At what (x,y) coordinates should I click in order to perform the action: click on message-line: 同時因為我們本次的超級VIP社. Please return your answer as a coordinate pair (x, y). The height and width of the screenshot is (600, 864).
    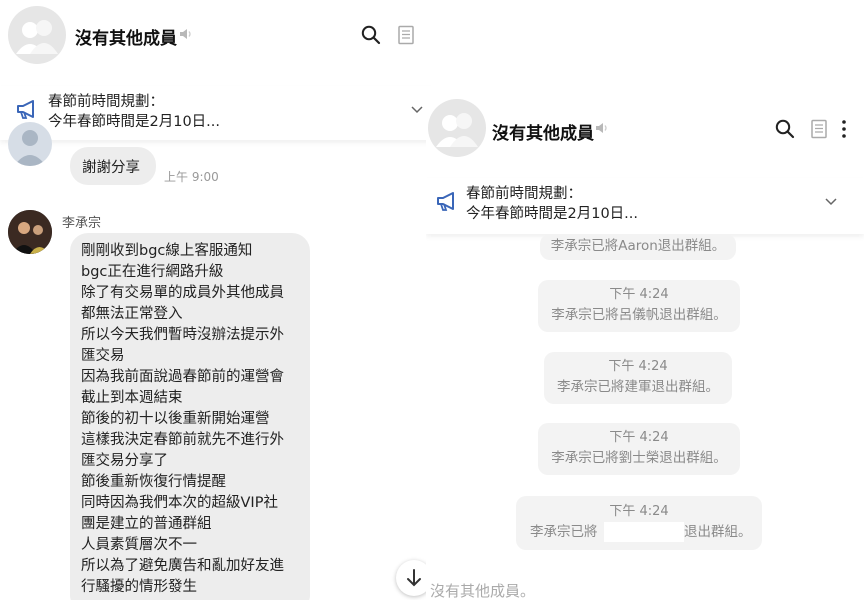
    Looking at the image, I should click on (179, 503).